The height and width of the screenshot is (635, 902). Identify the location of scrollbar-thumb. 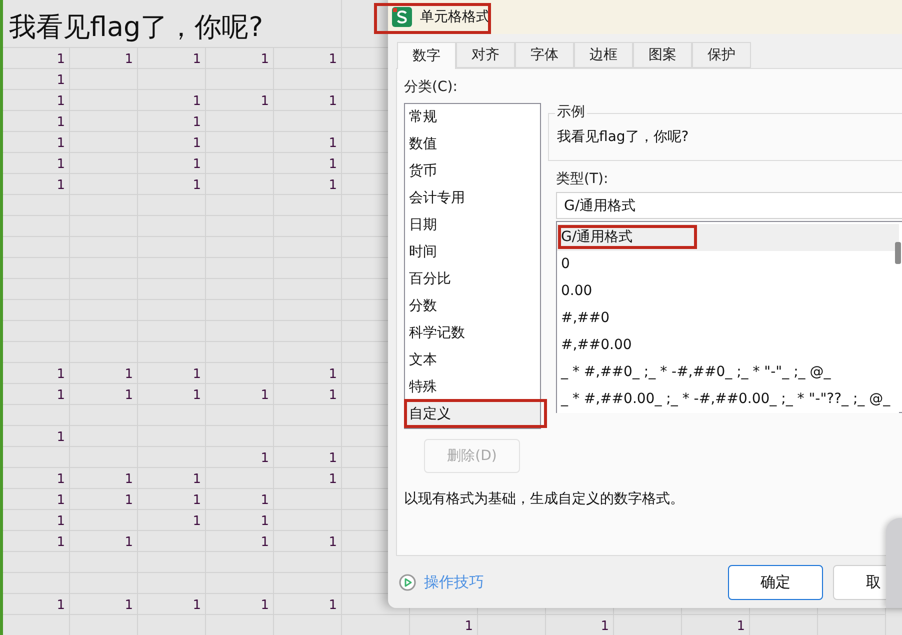
(898, 253).